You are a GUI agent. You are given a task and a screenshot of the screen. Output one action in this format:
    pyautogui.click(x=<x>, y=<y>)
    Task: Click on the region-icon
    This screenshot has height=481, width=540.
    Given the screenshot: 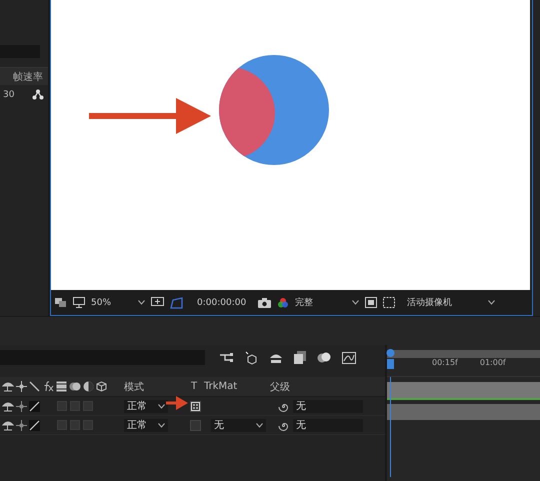 What is the action you would take?
    pyautogui.click(x=371, y=302)
    